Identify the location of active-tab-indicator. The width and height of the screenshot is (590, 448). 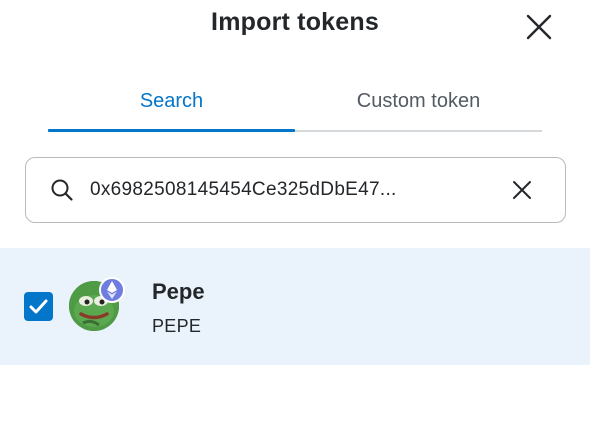
(171, 130).